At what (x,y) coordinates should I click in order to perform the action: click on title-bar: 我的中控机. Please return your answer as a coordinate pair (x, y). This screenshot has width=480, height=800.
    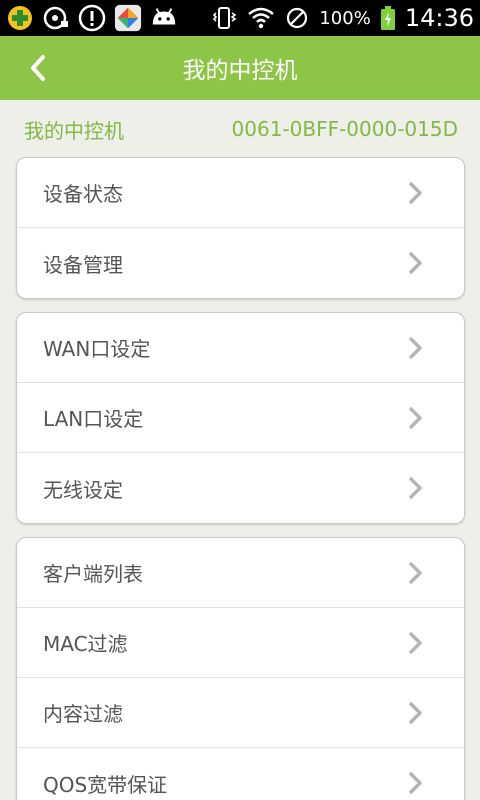
    Looking at the image, I should click on (240, 68).